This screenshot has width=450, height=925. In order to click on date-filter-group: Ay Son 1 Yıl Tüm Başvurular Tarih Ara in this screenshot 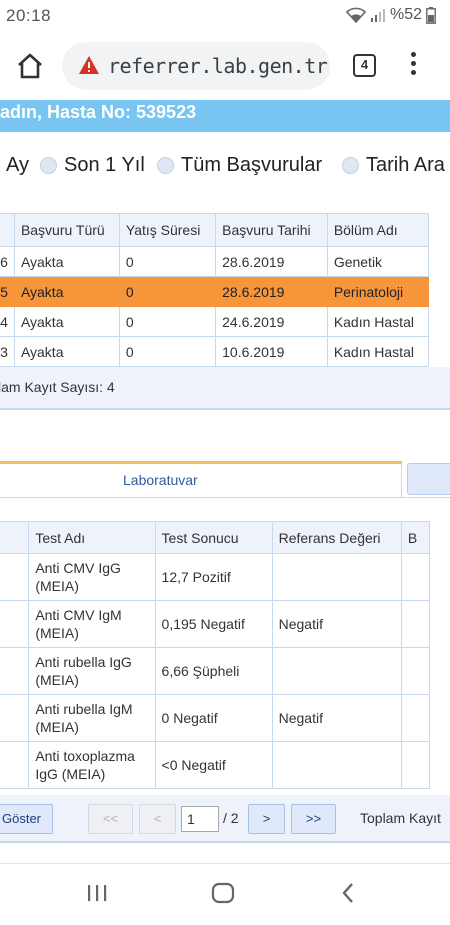, I will do `click(225, 170)`.